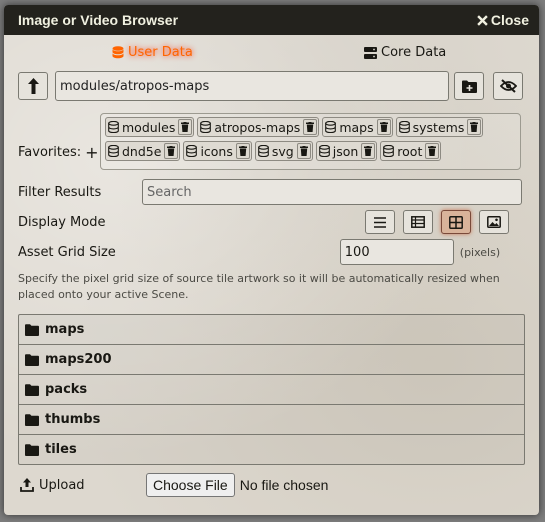  Describe the element at coordinates (73, 419) in the screenshot. I see `directory-label: thumbs` at that location.